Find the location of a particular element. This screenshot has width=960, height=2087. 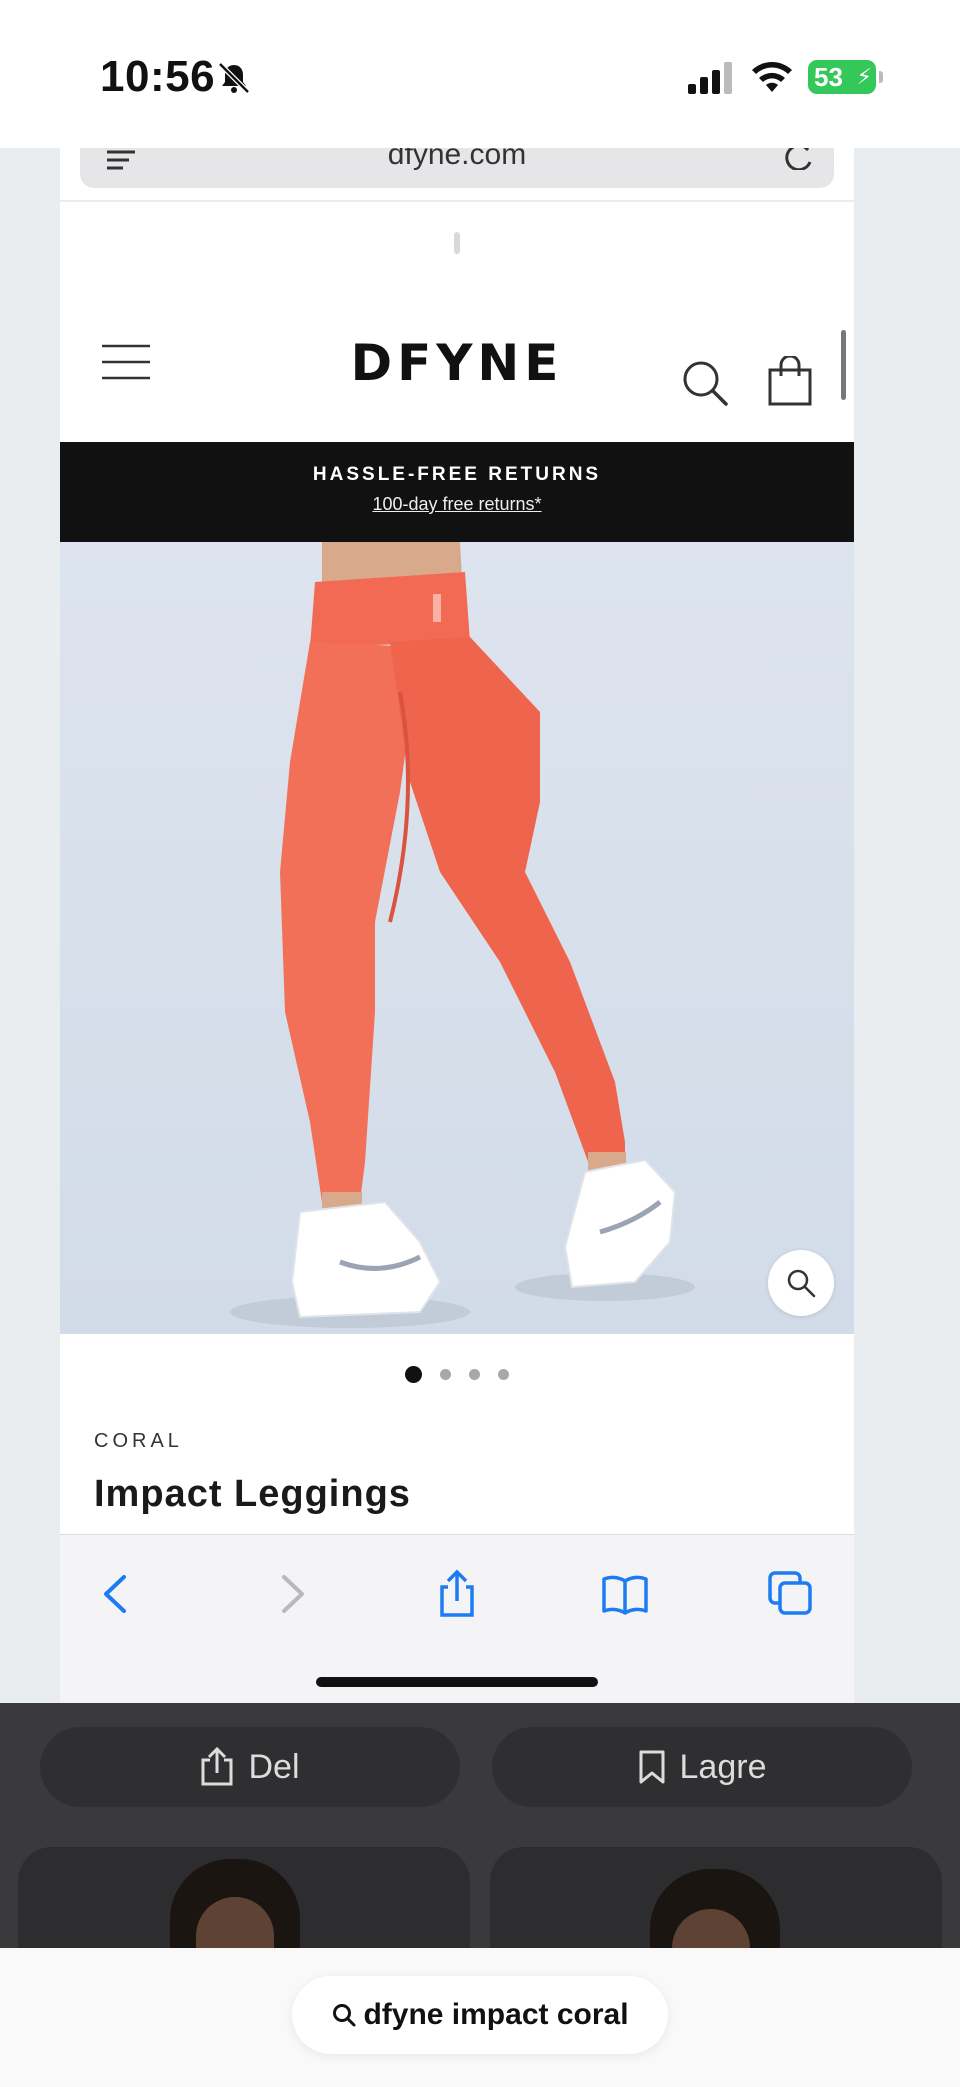

status-bar: 10:56 53 ⚡ is located at coordinates (480, 74).